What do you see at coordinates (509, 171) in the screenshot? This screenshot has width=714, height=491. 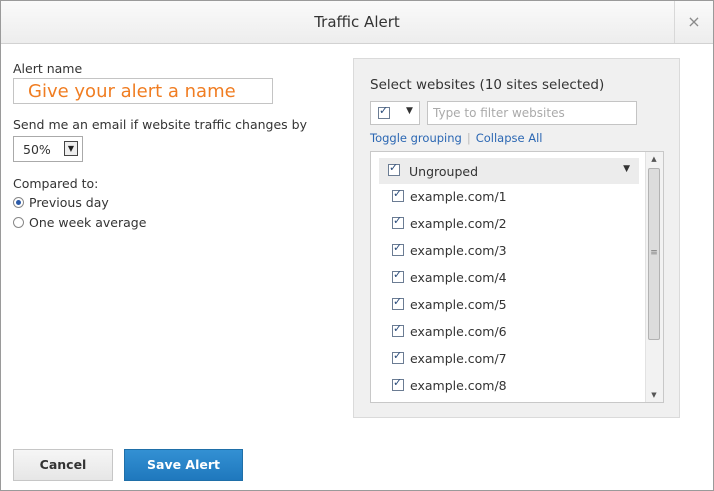 I see `group-header-ungrouped: Ungrouped ▼` at bounding box center [509, 171].